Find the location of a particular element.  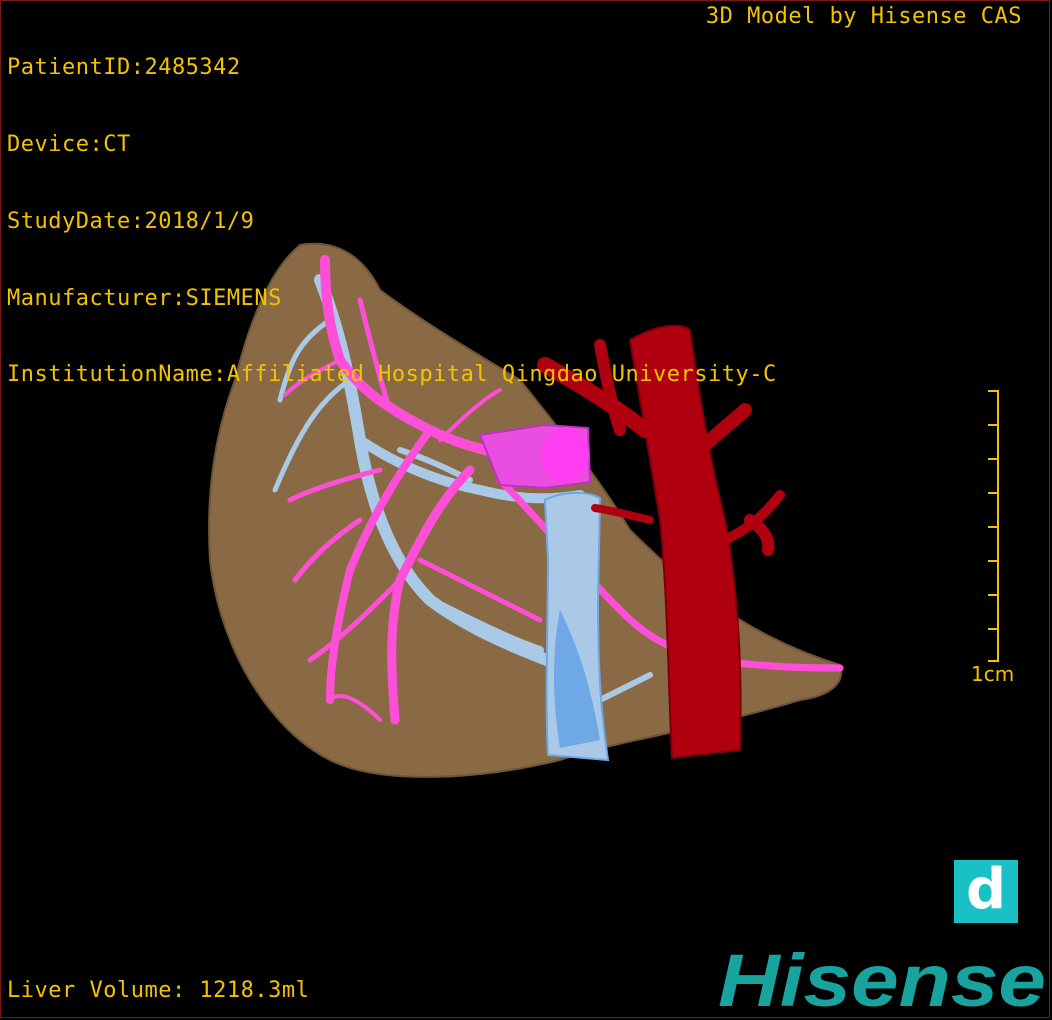

svg-text: Hisense is located at coordinates (882, 979).